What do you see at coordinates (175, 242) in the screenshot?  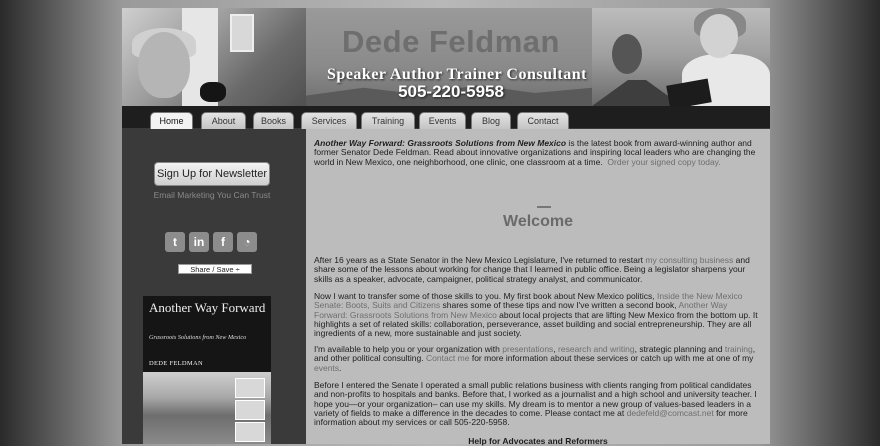 I see `twitter-icon: t` at bounding box center [175, 242].